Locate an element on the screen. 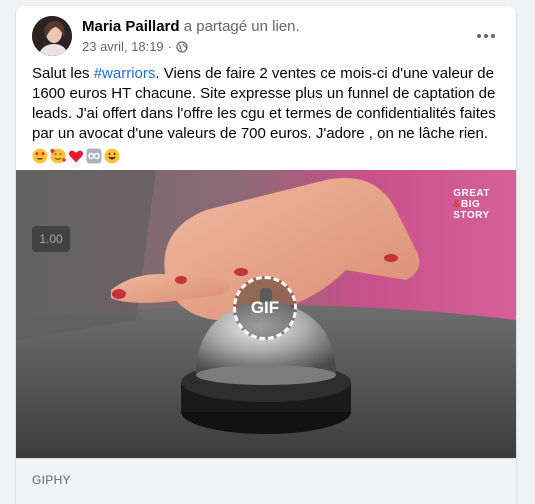 Image resolution: width=535 pixels, height=504 pixels. heart-eyes-emoji is located at coordinates (40, 156).